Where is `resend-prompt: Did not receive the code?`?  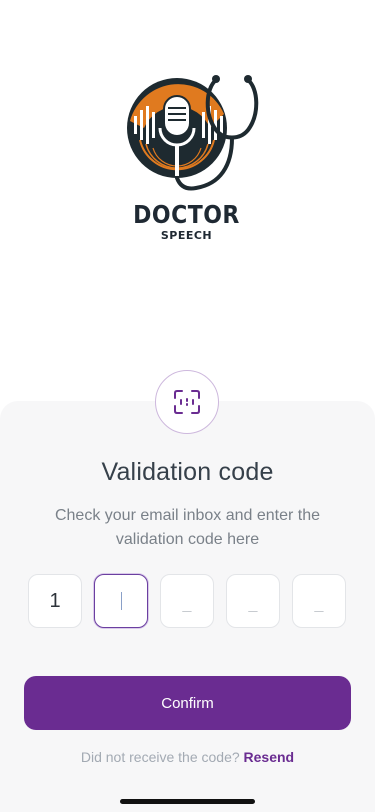
resend-prompt: Did not receive the code? is located at coordinates (160, 757).